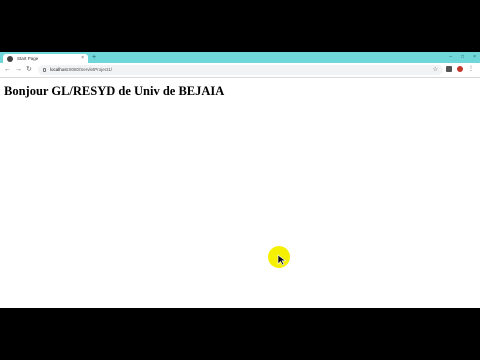  I want to click on tab-strip: Start Page × + – □ ×, so click(240, 57).